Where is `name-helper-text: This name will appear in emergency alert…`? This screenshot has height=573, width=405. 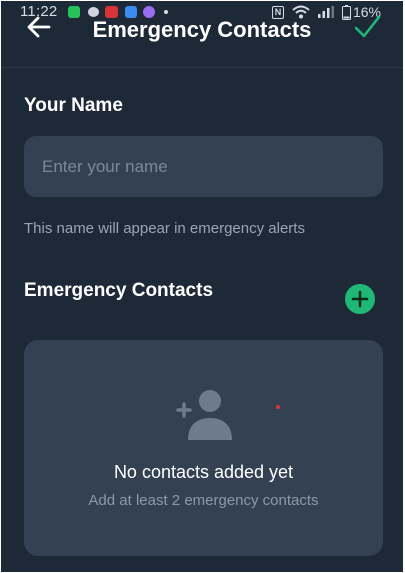 name-helper-text: This name will appear in emergency alert… is located at coordinates (164, 228).